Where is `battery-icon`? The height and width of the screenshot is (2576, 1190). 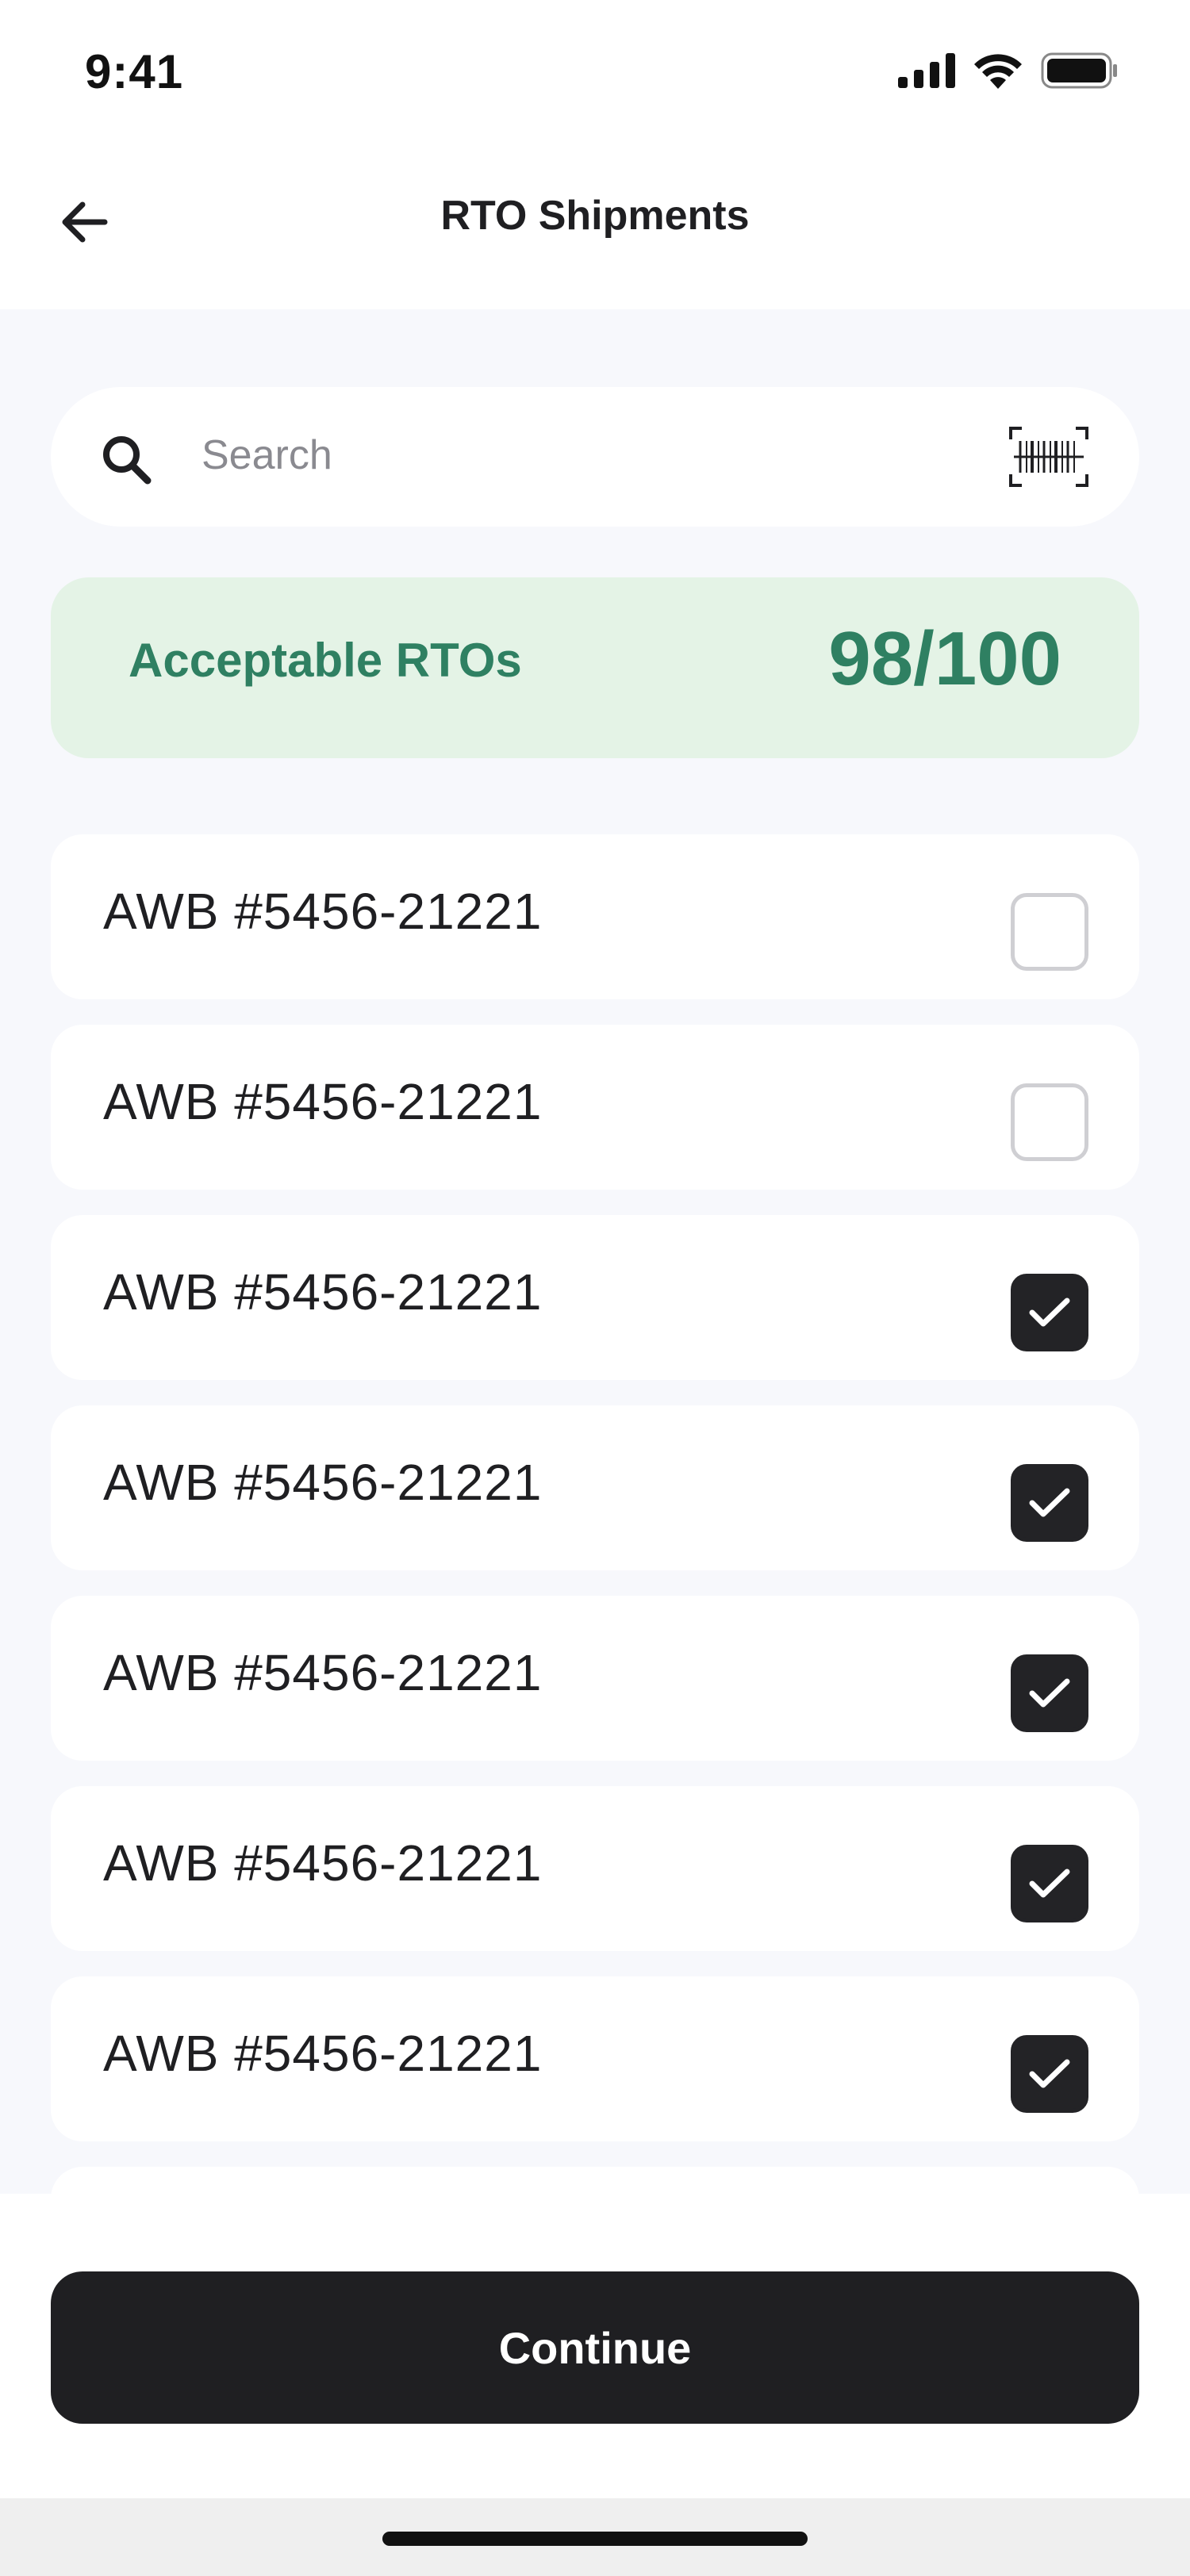 battery-icon is located at coordinates (1079, 71).